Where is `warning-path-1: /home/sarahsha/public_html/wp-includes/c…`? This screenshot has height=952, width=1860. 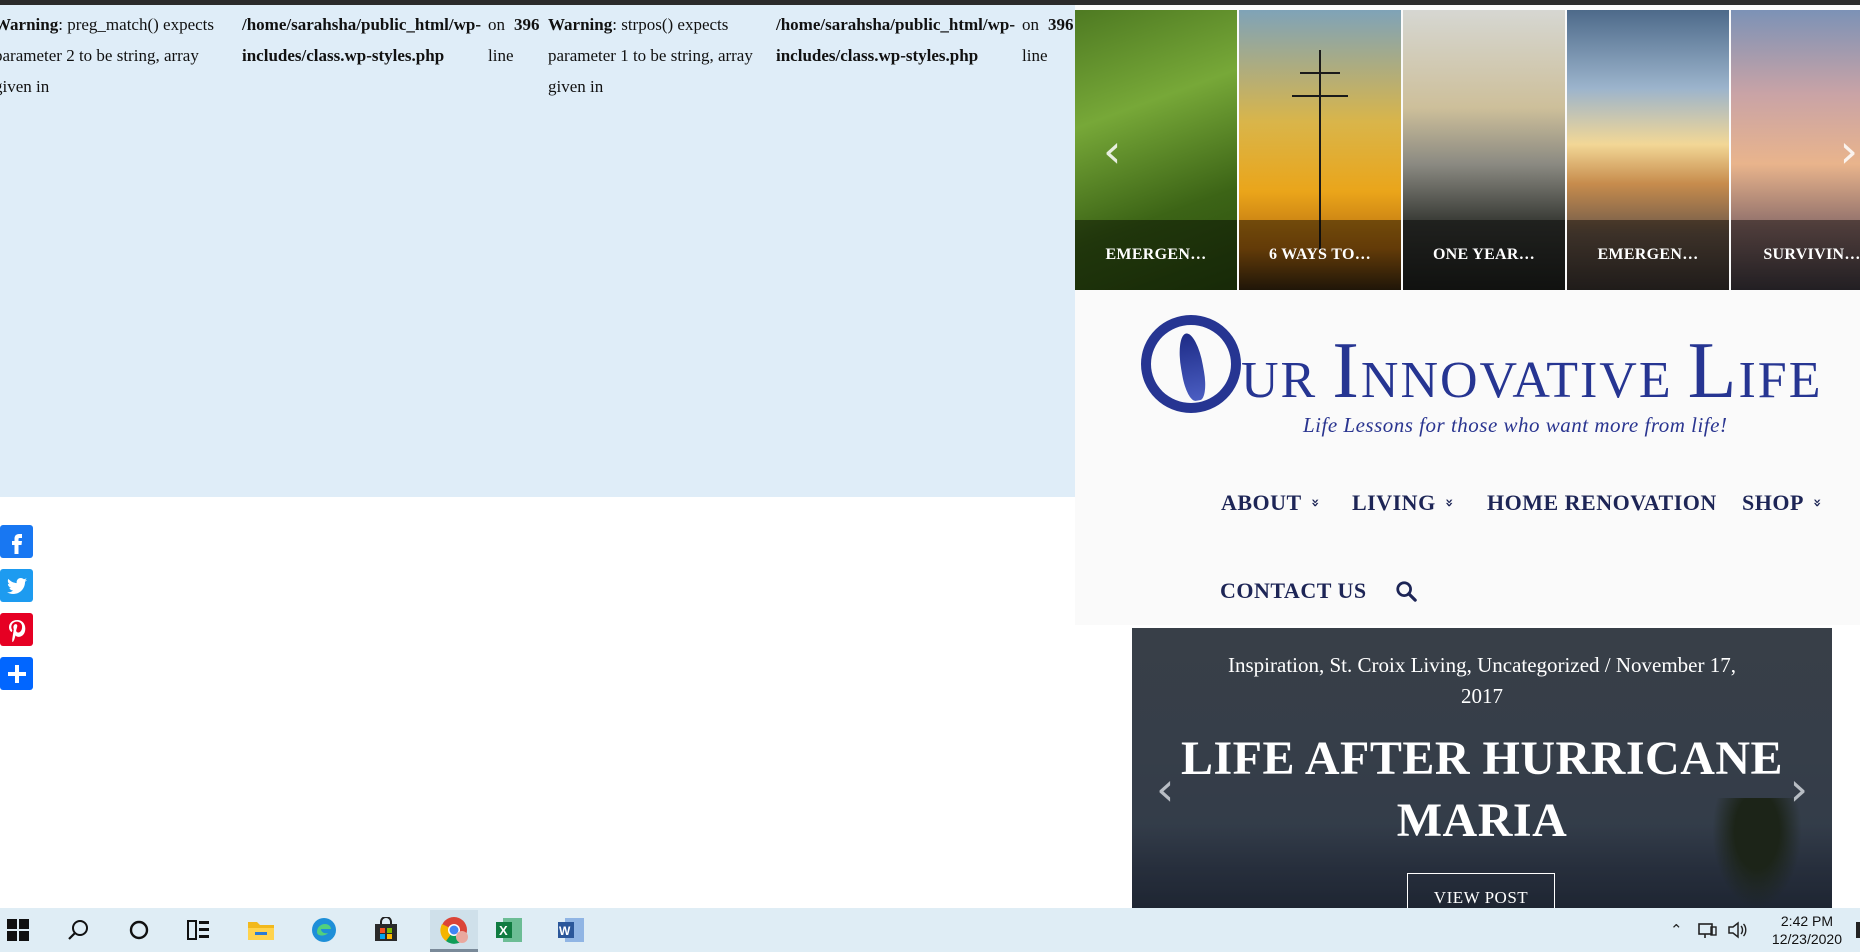 warning-path-1: /home/sarahsha/public_html/wp-includes/c… is located at coordinates (361, 40).